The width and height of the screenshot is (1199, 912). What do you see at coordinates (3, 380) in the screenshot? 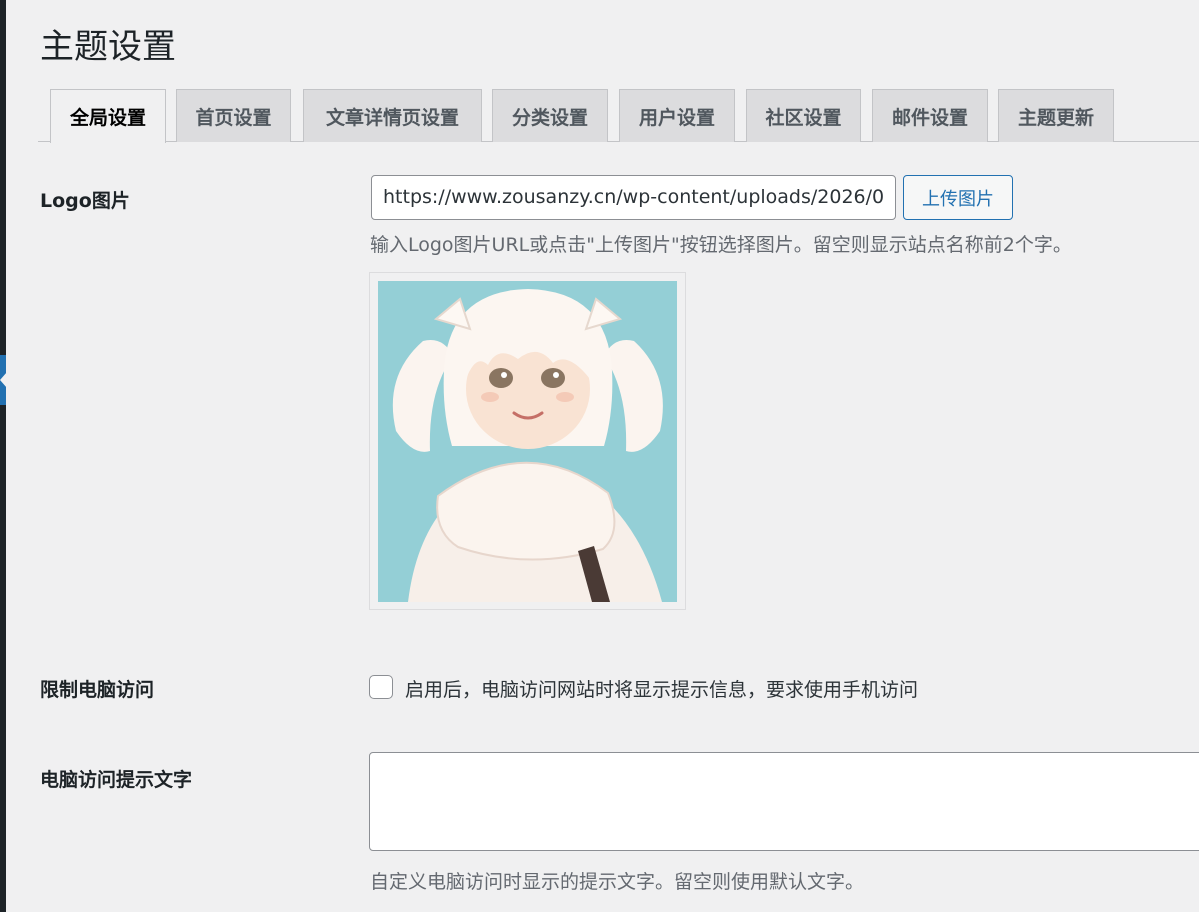
I see `admin-menu-arrow-icon` at bounding box center [3, 380].